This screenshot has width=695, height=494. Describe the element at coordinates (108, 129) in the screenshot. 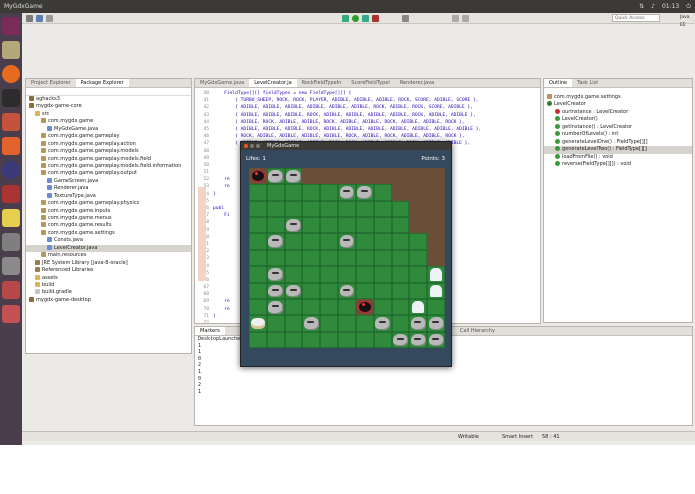

I see `explorer-item: MyGdxGame.java` at that location.